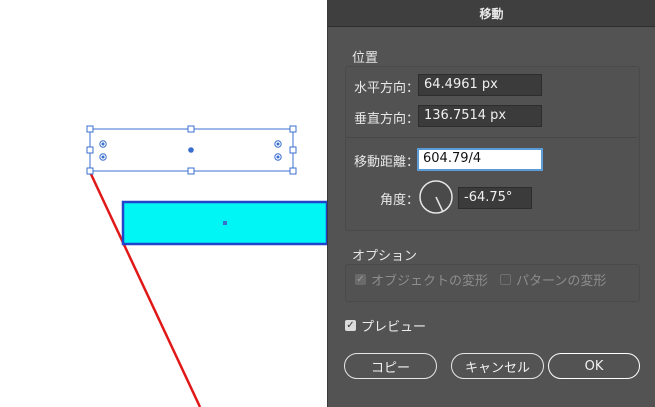 Image resolution: width=655 pixels, height=407 pixels. Describe the element at coordinates (594, 366) in the screenshot. I see `ok-button: OK` at that location.